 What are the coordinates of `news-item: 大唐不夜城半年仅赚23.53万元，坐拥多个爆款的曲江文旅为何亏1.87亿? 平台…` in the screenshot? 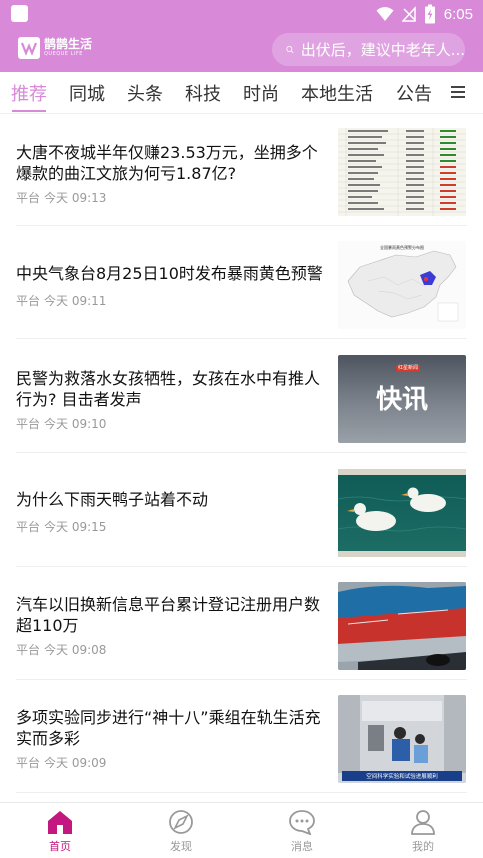 It's located at (241, 170).